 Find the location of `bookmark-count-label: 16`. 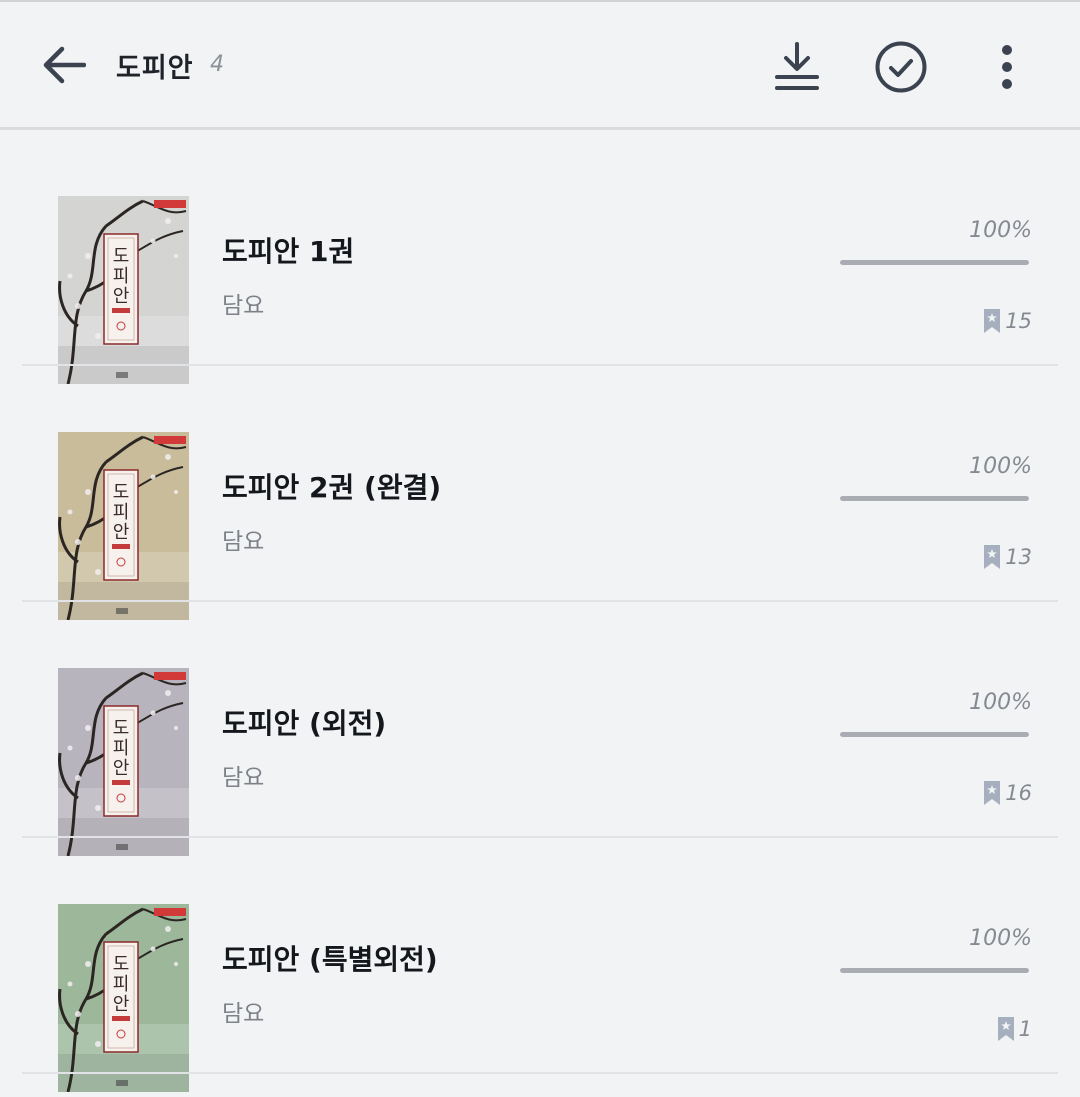

bookmark-count-label: 16 is located at coordinates (1018, 793).